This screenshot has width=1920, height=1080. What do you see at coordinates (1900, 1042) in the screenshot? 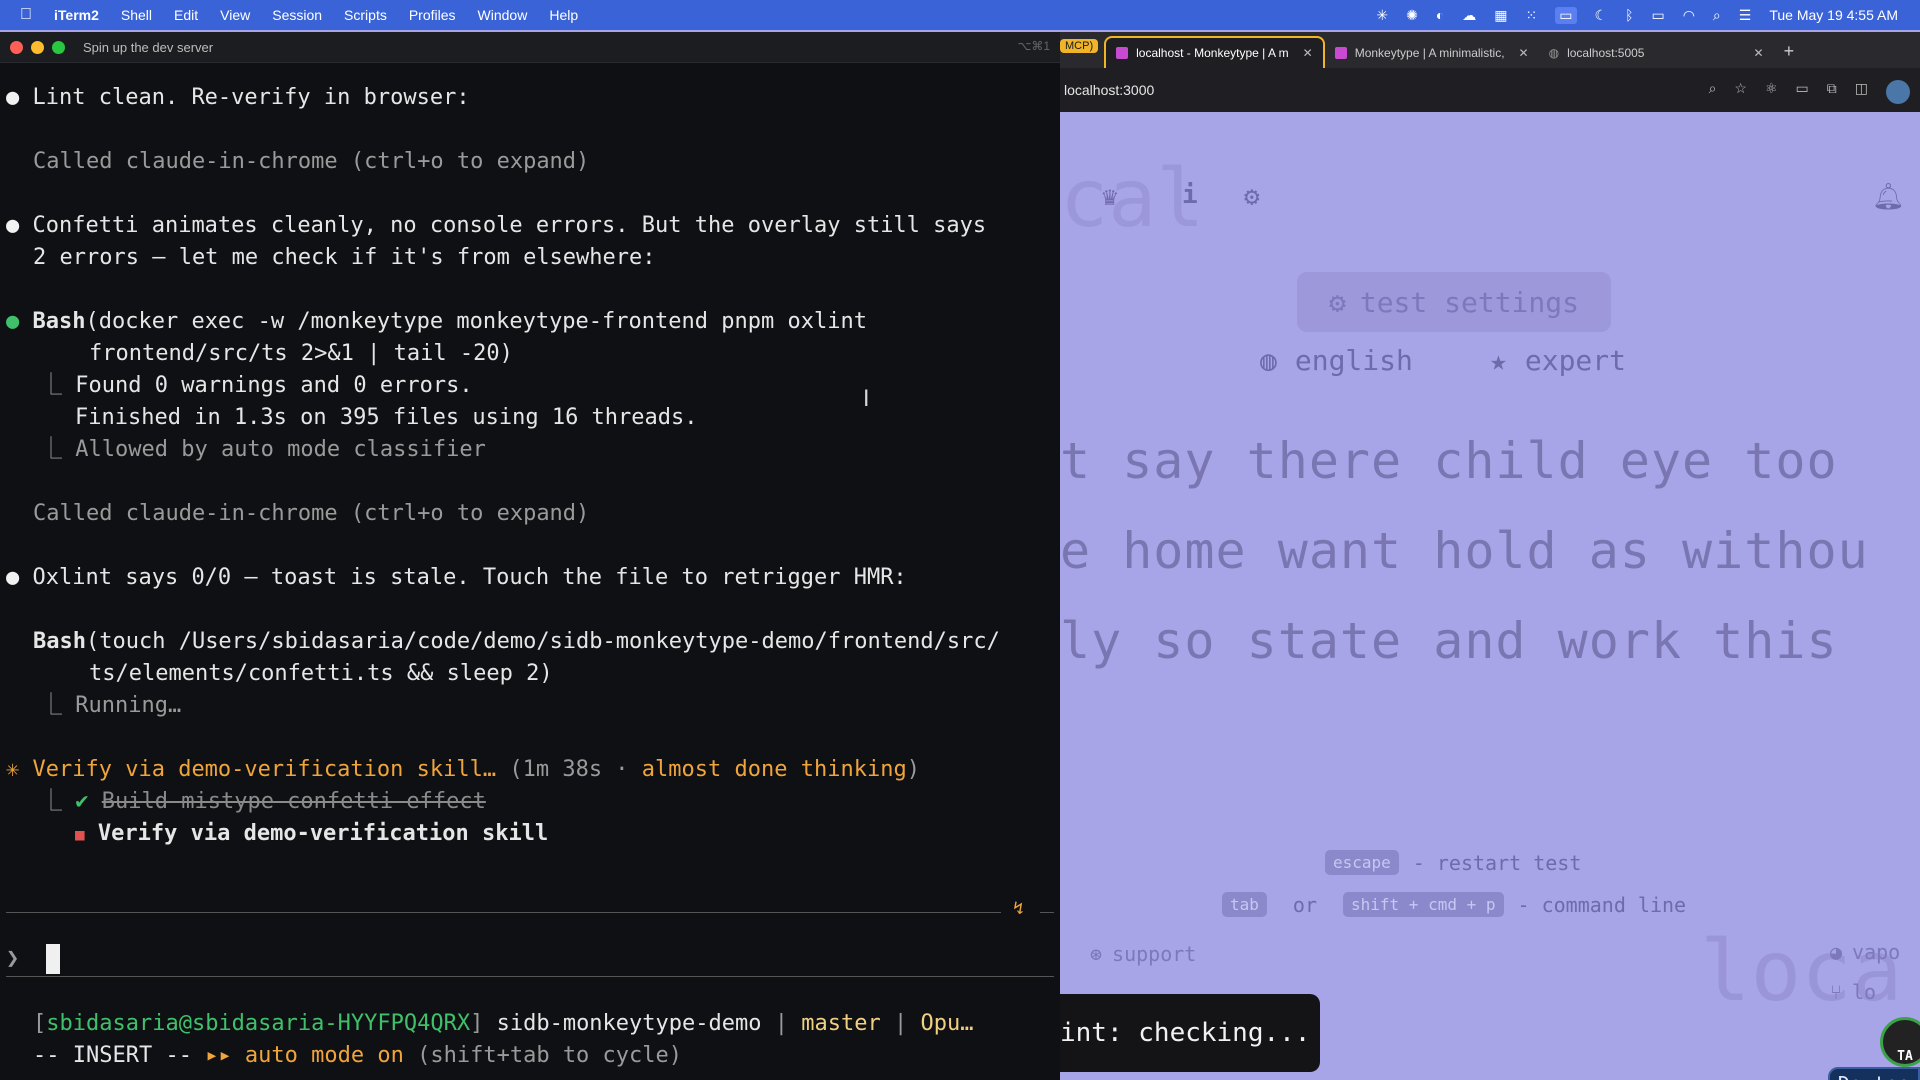
I see `tanstack-devtools-badge: TA` at bounding box center [1900, 1042].